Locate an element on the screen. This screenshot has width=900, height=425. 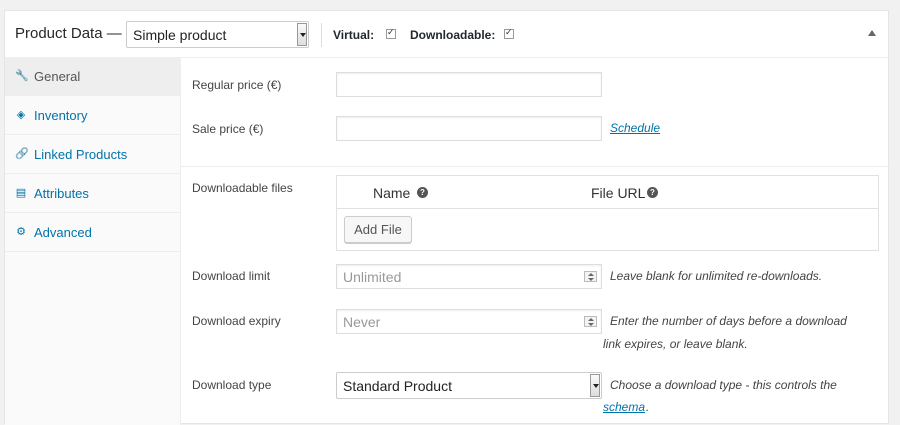
download-type-help-end: . is located at coordinates (648, 407).